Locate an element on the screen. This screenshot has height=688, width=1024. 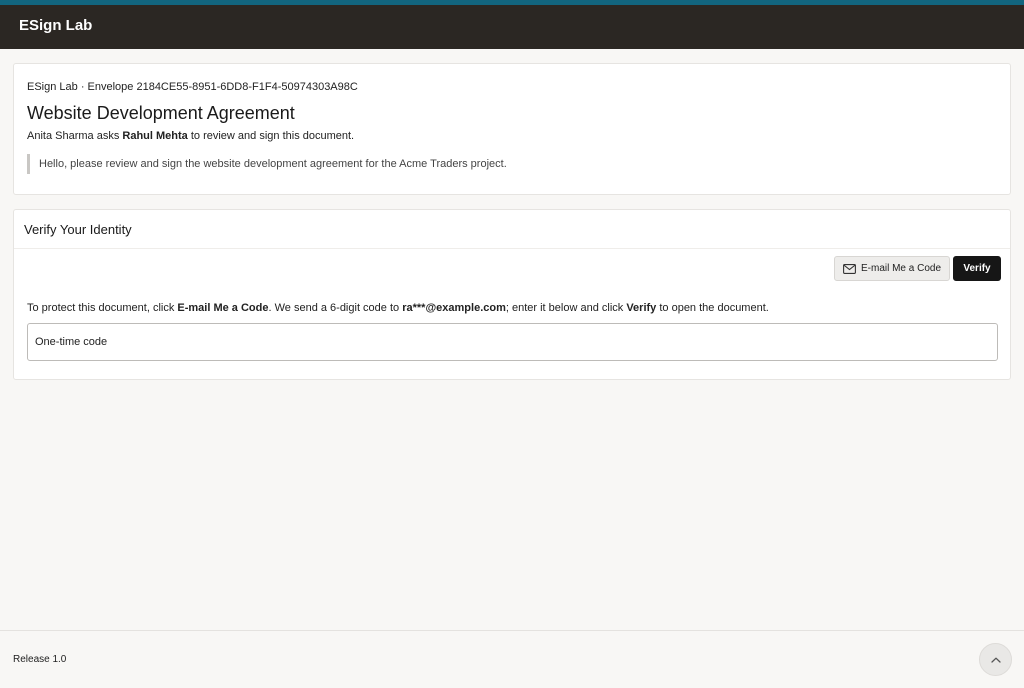
instructions-text-4: to open the document. is located at coordinates (712, 308).